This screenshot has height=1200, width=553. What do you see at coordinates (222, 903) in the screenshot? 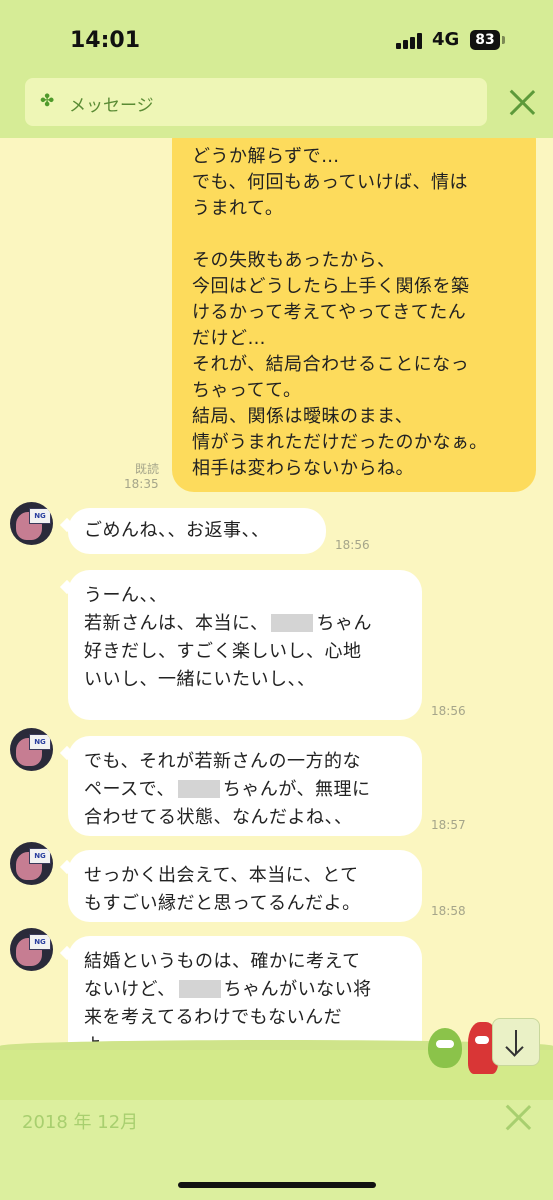
I see `message-line: もすごい縁だと思ってるんだよ。` at bounding box center [222, 903].